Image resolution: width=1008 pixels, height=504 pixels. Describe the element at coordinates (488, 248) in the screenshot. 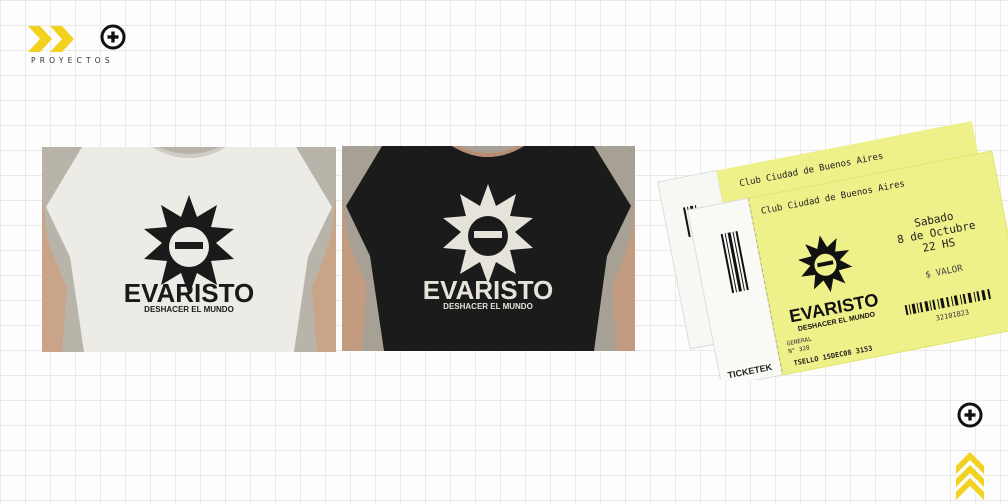

I see `black-shirt-image: EVARISTO DESHACER EL MUNDO` at that location.